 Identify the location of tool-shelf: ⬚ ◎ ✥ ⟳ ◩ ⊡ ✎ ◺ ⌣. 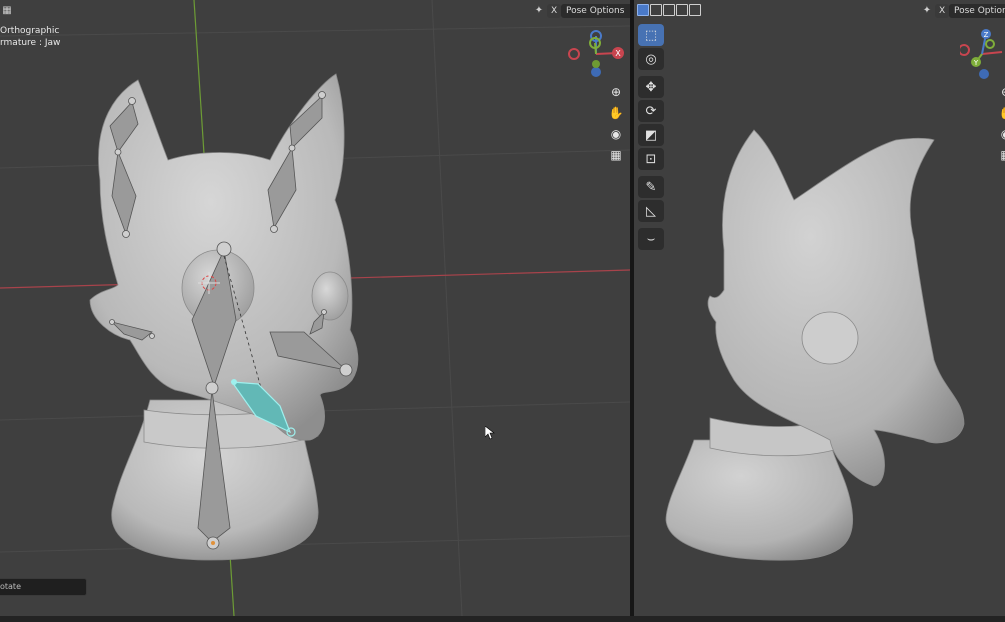
(651, 138).